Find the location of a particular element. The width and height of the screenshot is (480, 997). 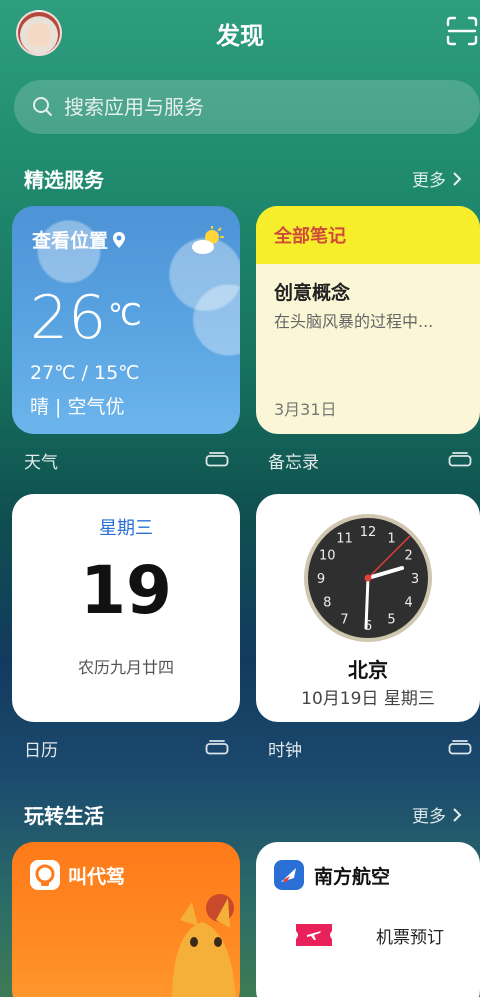

airline-header: 南方航空 is located at coordinates (332, 875).